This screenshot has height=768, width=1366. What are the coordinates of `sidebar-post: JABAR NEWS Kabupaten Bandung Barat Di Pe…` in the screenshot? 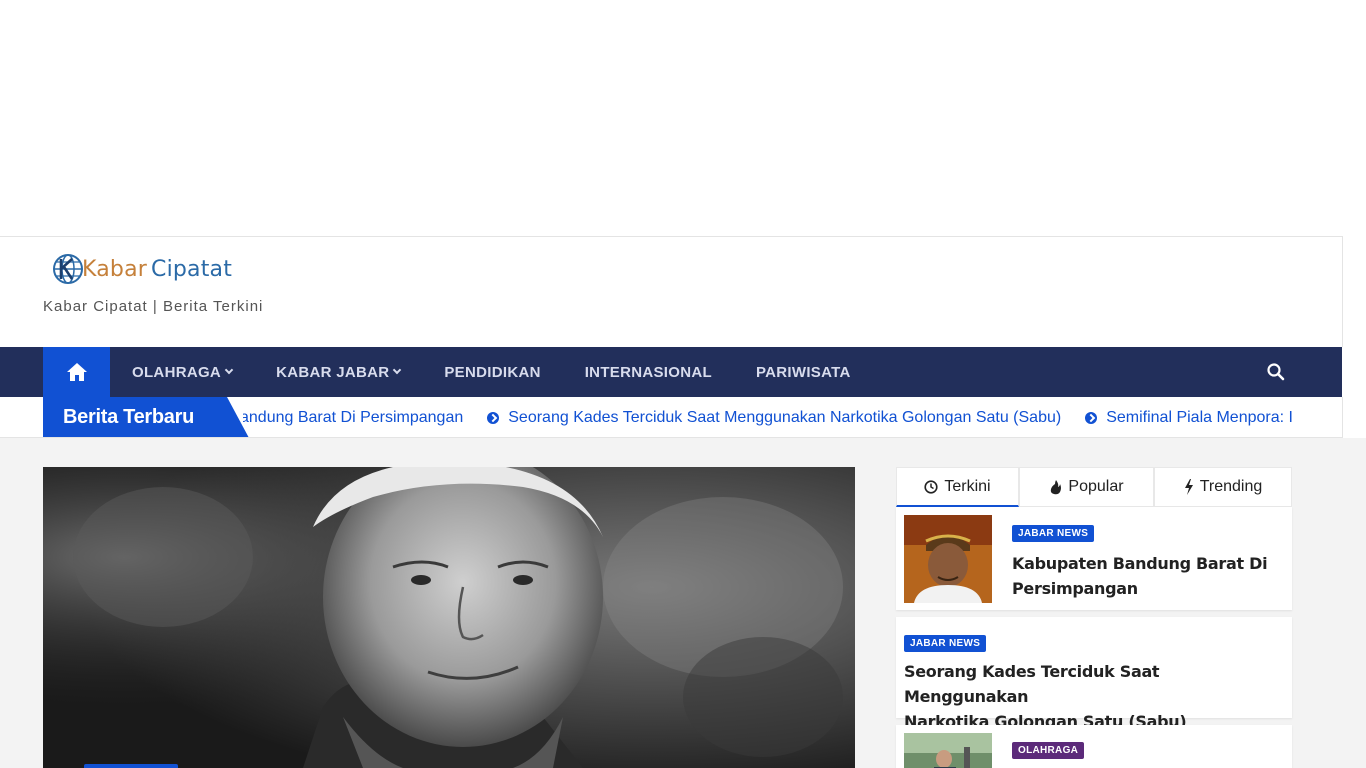 It's located at (1094, 558).